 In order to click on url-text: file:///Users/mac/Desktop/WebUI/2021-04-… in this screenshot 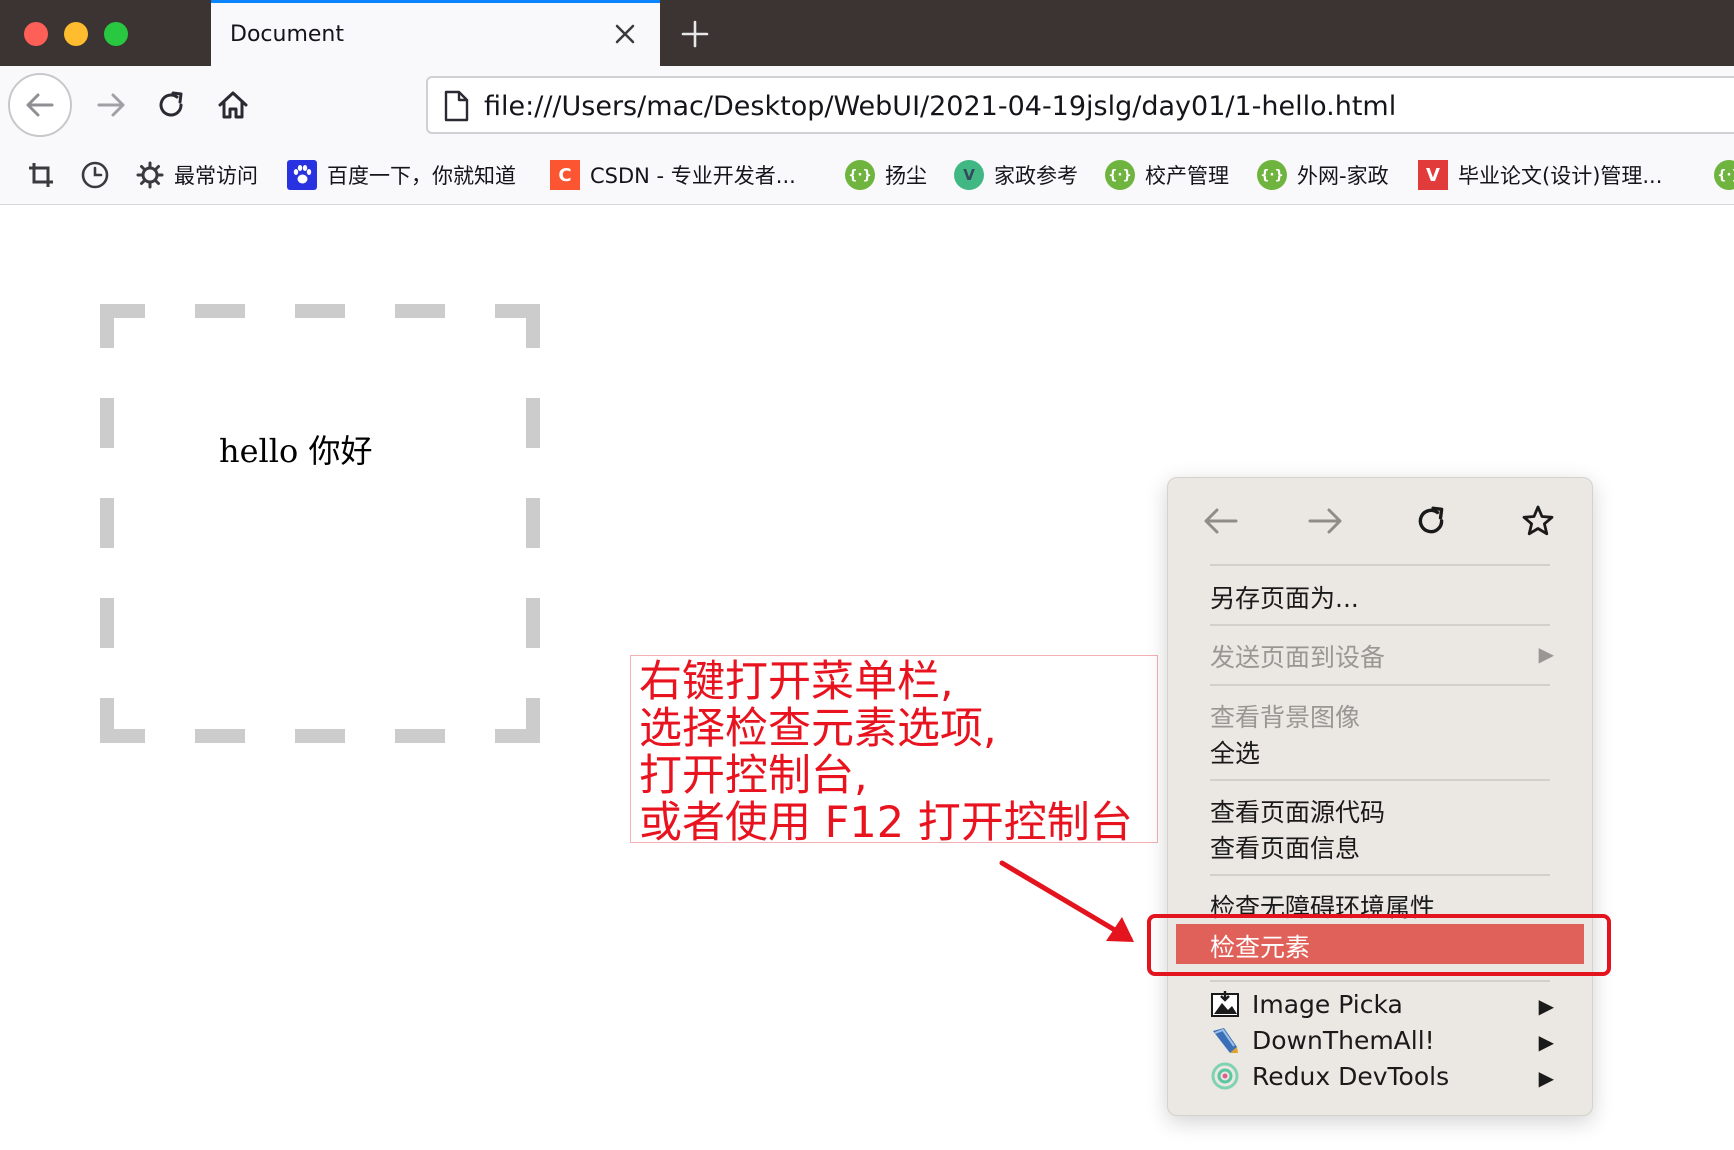, I will do `click(940, 106)`.